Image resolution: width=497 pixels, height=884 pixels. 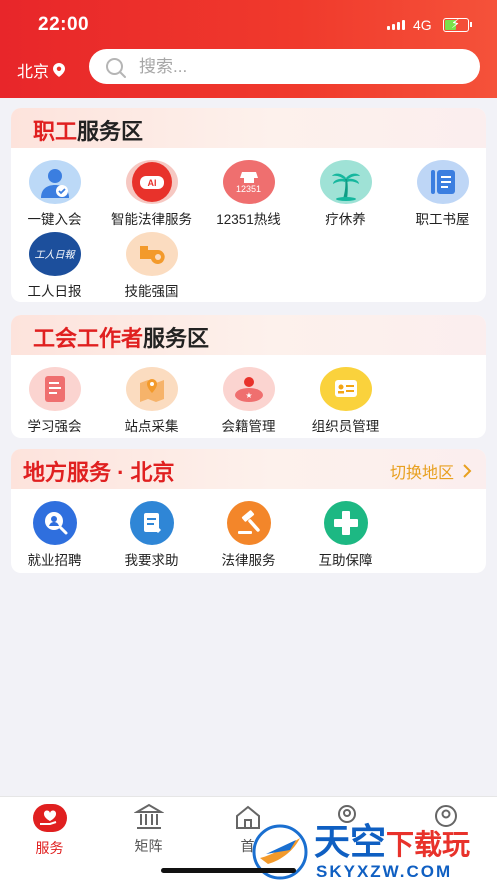 What do you see at coordinates (248, 523) in the screenshot?
I see `gavel-icon` at bounding box center [248, 523].